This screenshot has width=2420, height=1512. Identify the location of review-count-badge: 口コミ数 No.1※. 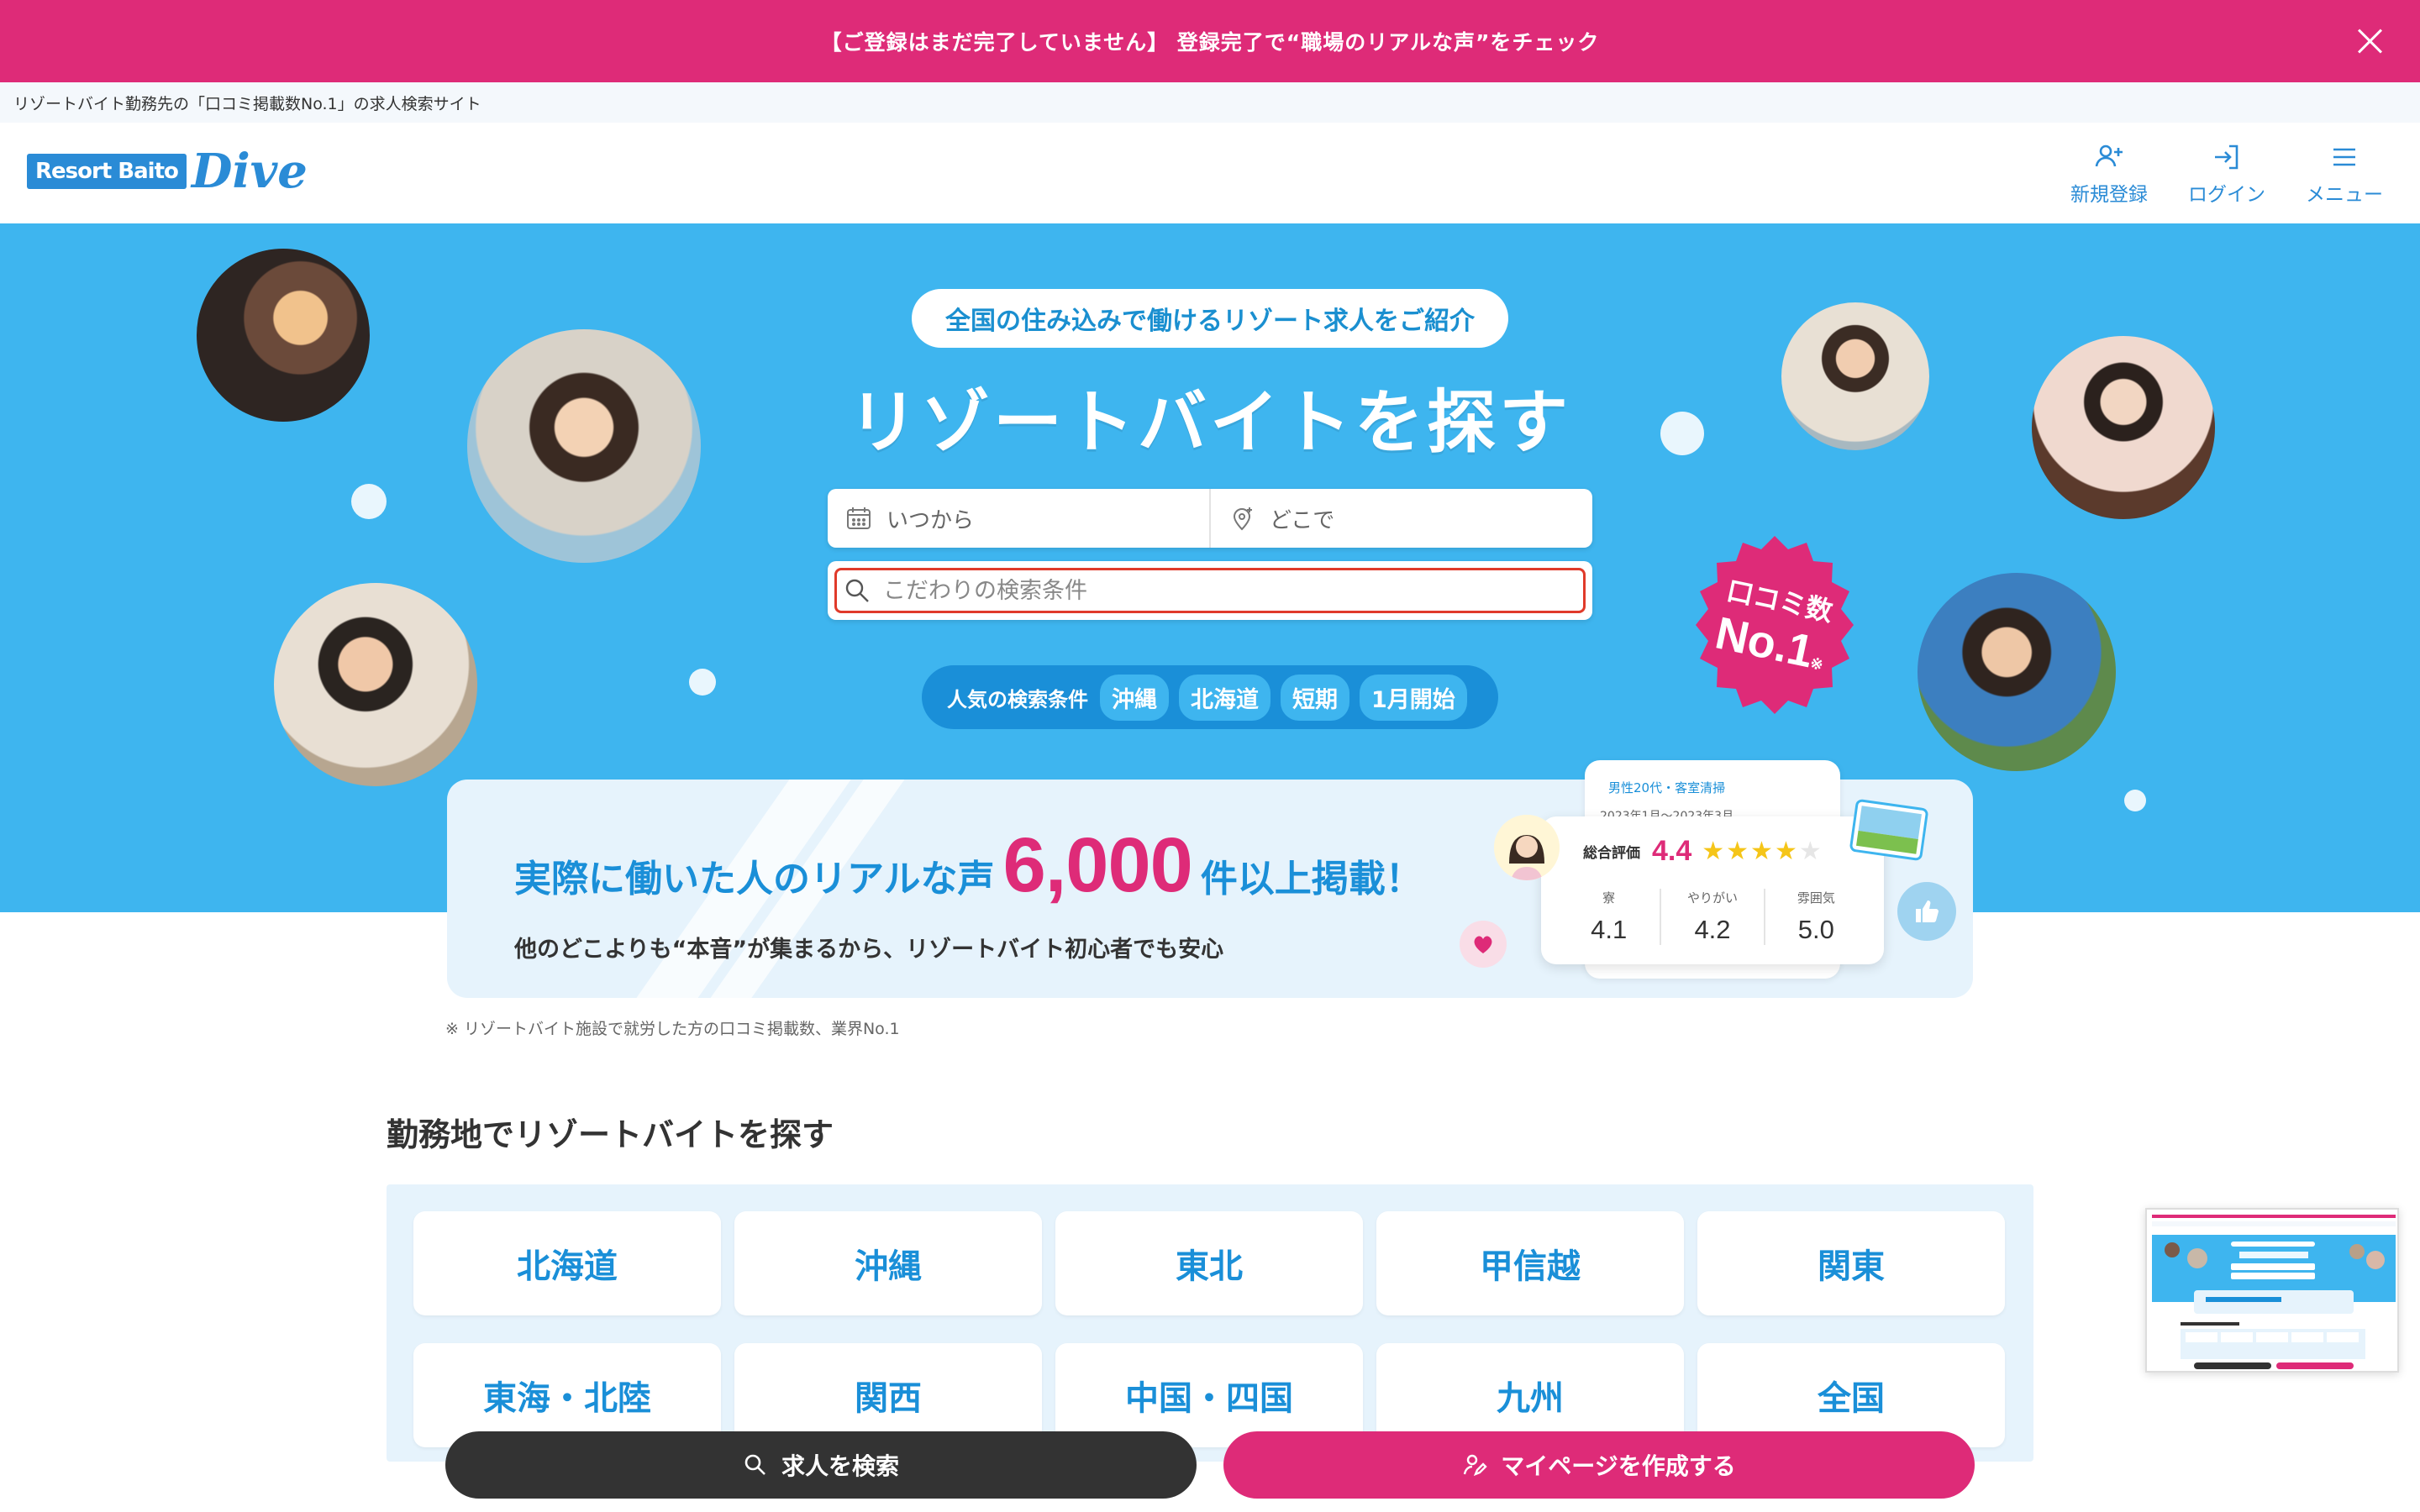
(1775, 625).